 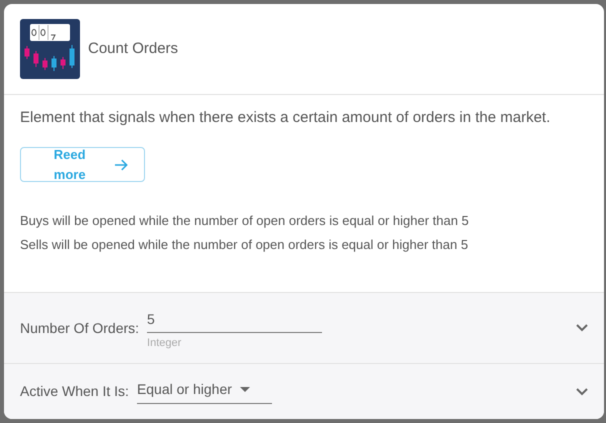 I want to click on dropdown-field: Equal or higher, so click(x=204, y=391).